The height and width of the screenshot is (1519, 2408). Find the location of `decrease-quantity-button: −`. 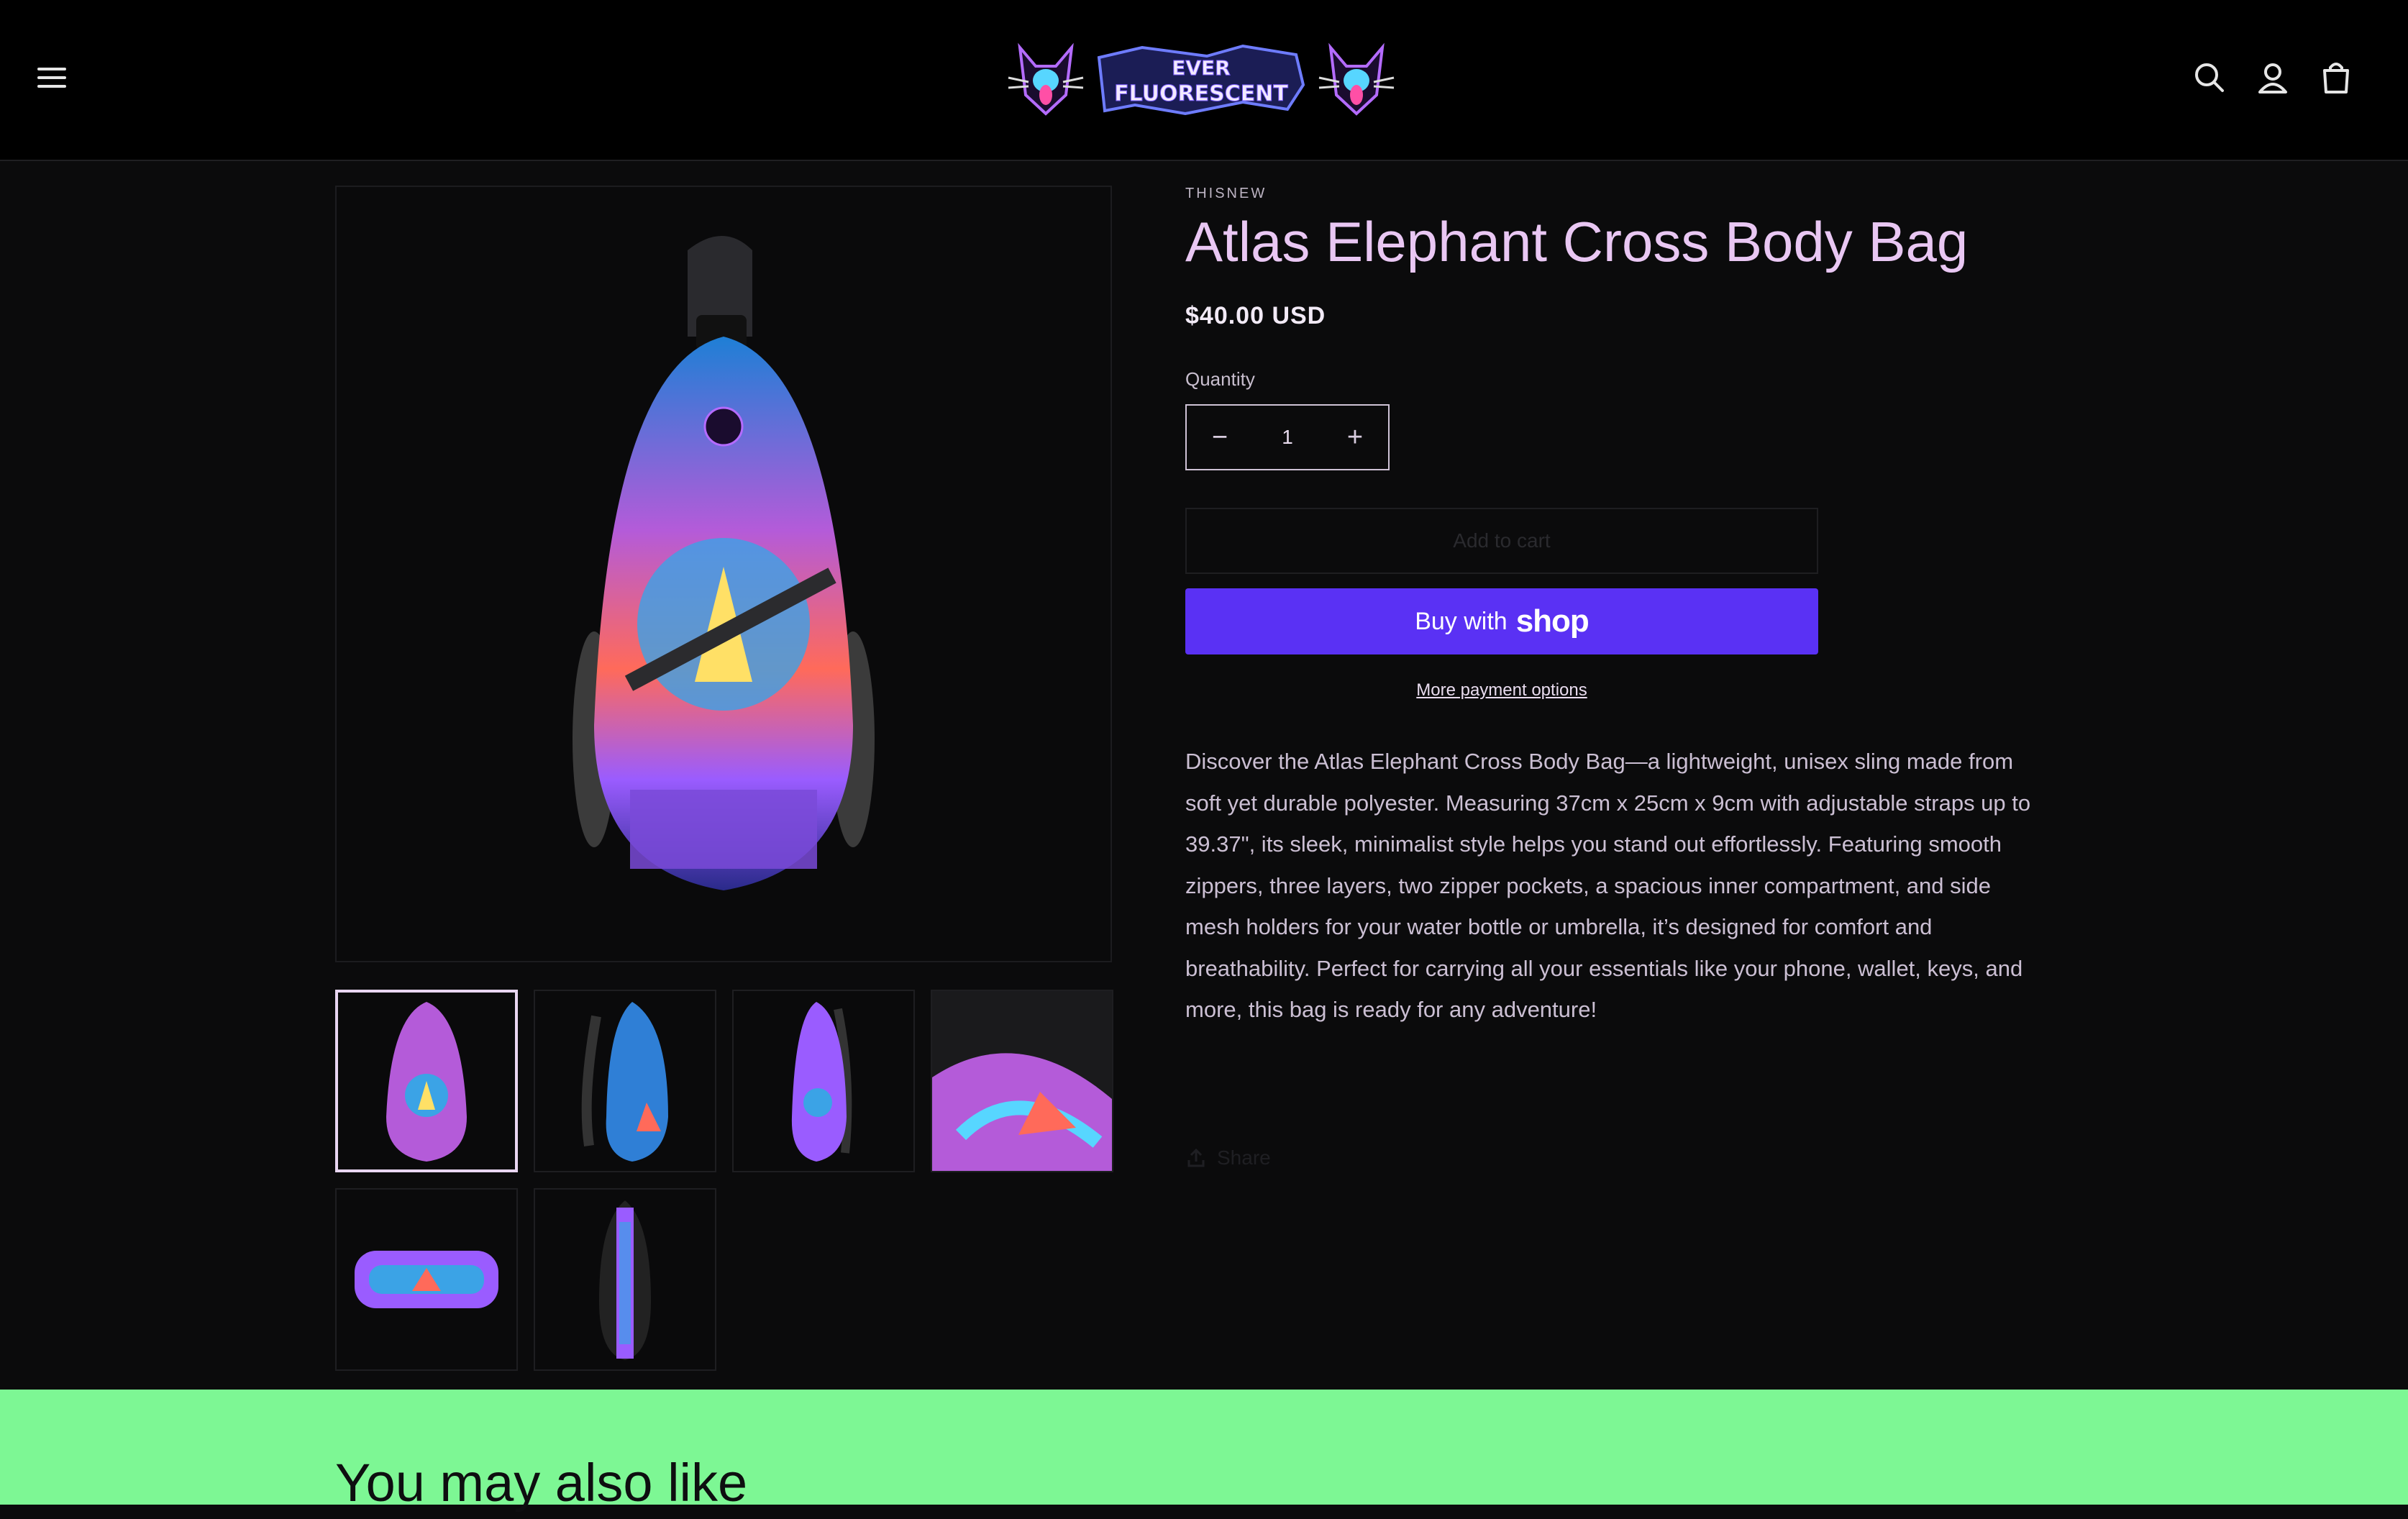

decrease-quantity-button: − is located at coordinates (1220, 437).